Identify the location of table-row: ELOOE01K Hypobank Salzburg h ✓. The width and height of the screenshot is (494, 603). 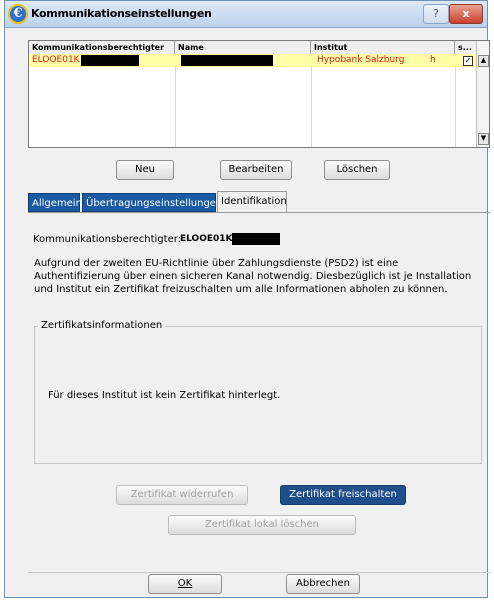
(253, 60).